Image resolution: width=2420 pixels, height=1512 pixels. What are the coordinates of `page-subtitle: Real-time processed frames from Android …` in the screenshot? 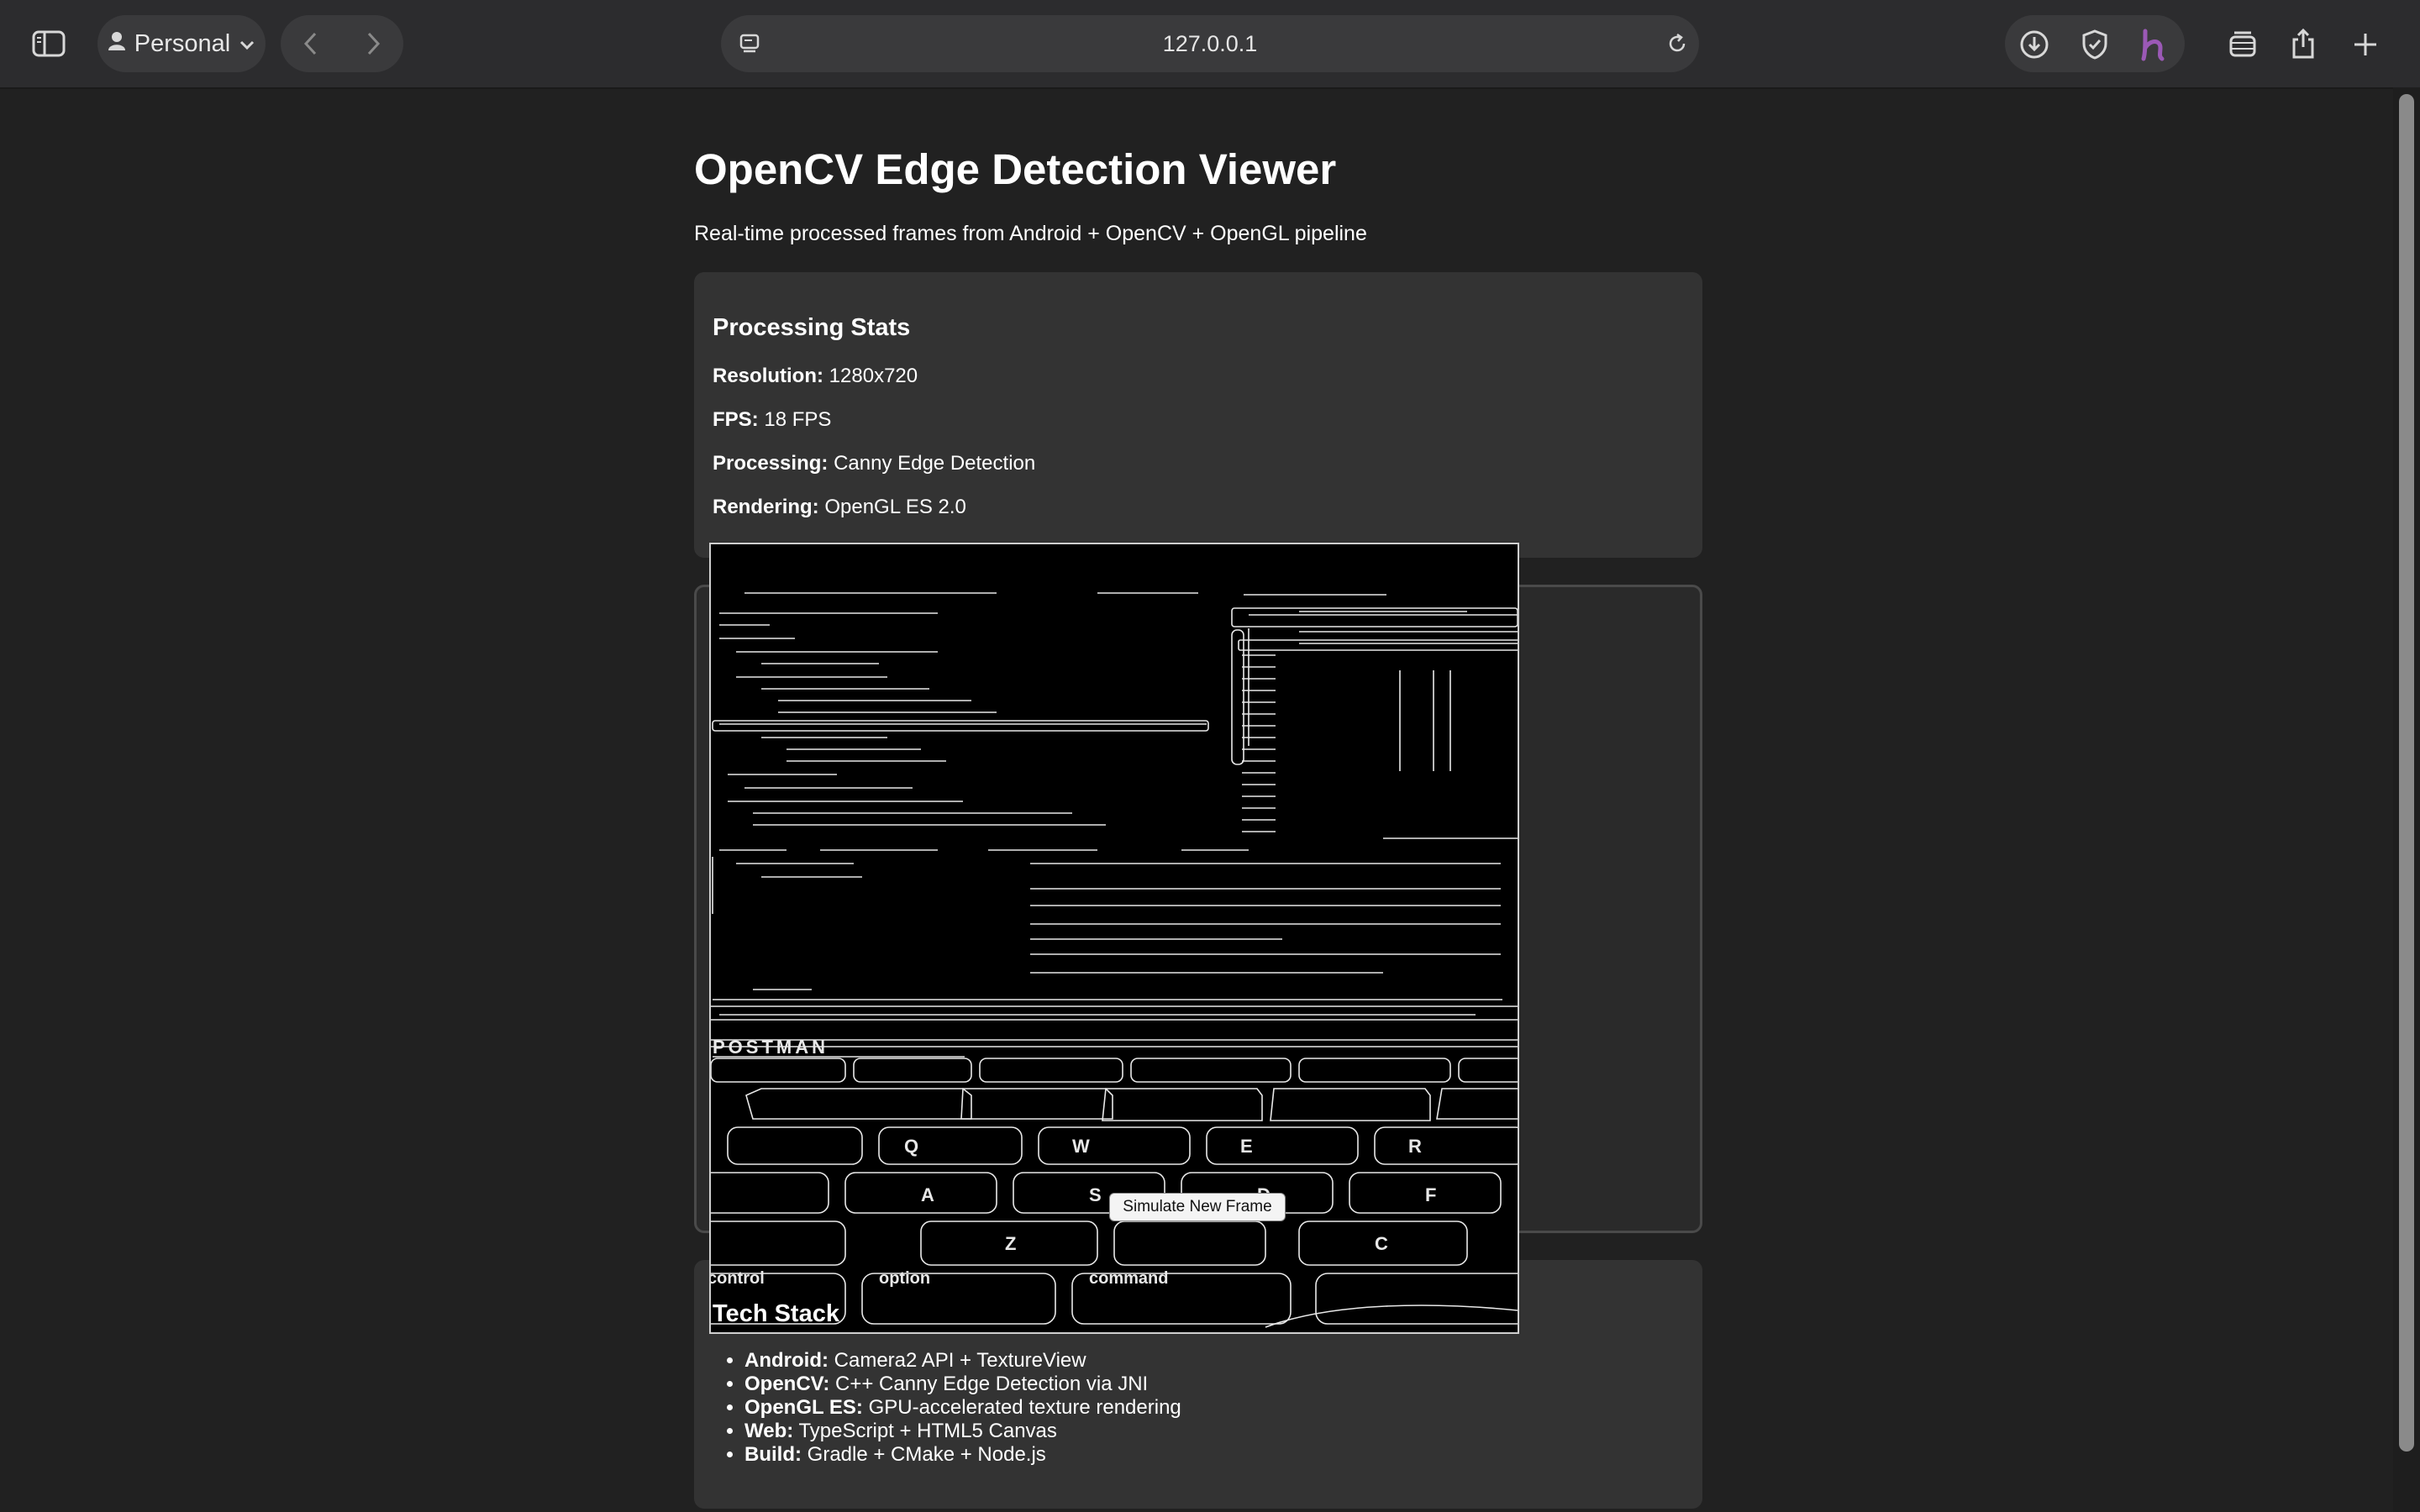 It's located at (1030, 233).